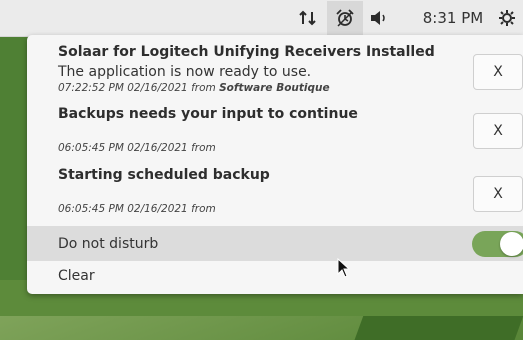 Image resolution: width=523 pixels, height=340 pixels. Describe the element at coordinates (497, 244) in the screenshot. I see `do-not-disturb-toggle` at that location.